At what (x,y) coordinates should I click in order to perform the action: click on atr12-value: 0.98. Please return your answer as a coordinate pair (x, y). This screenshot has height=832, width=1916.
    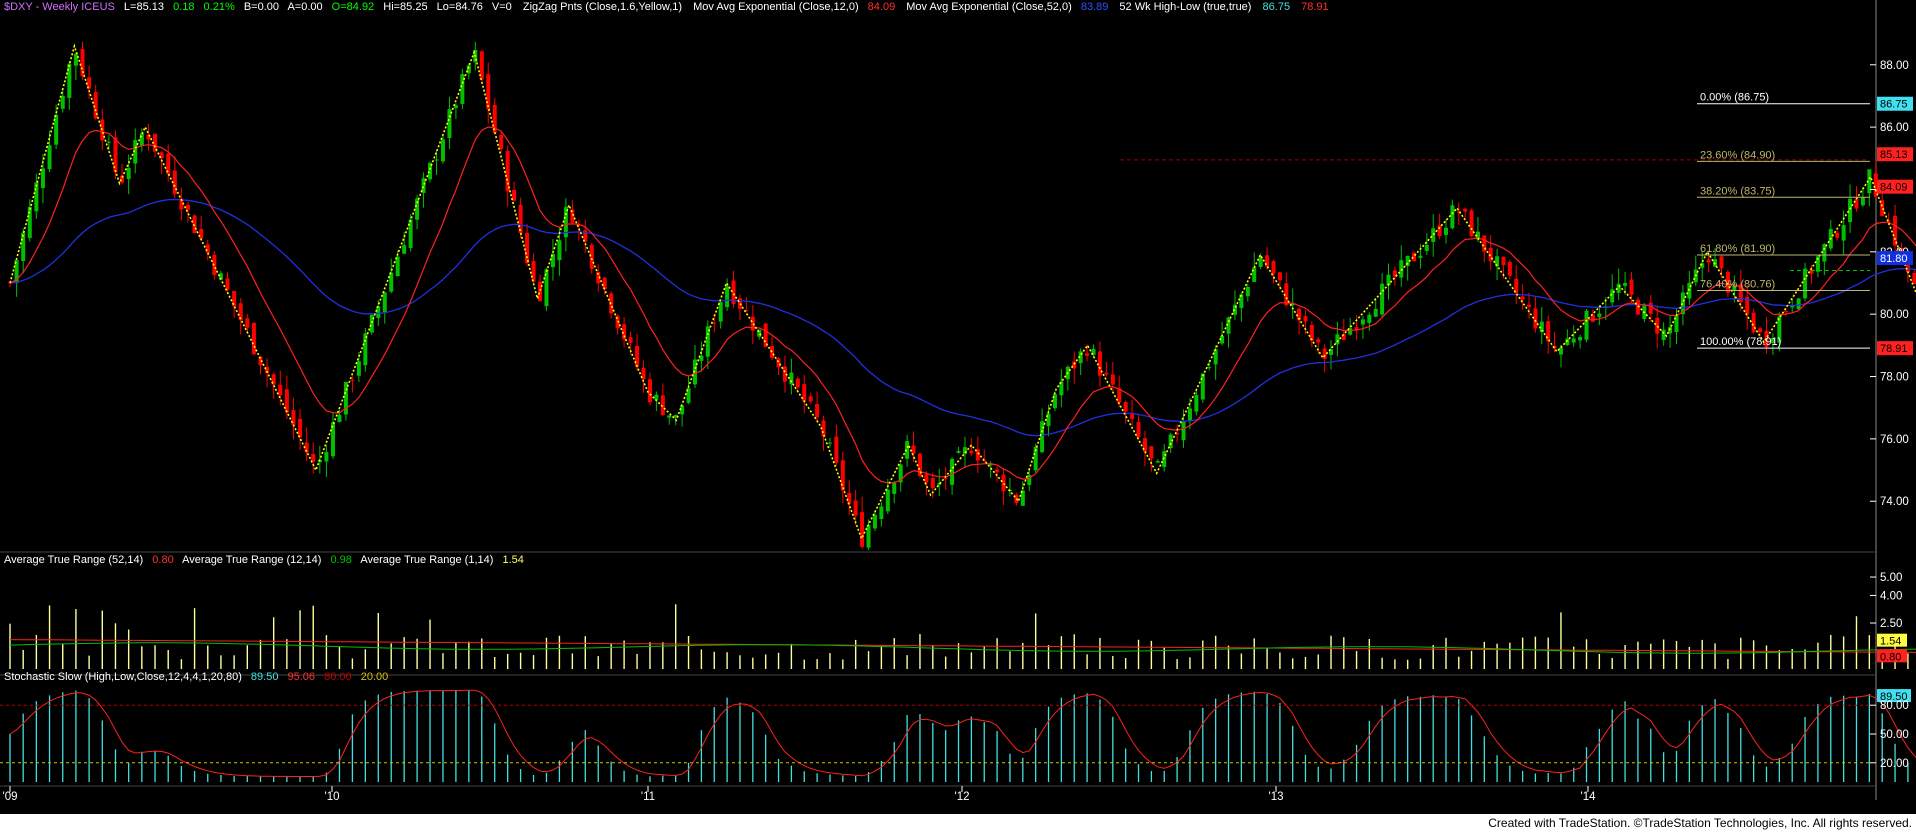
    Looking at the image, I should click on (340, 560).